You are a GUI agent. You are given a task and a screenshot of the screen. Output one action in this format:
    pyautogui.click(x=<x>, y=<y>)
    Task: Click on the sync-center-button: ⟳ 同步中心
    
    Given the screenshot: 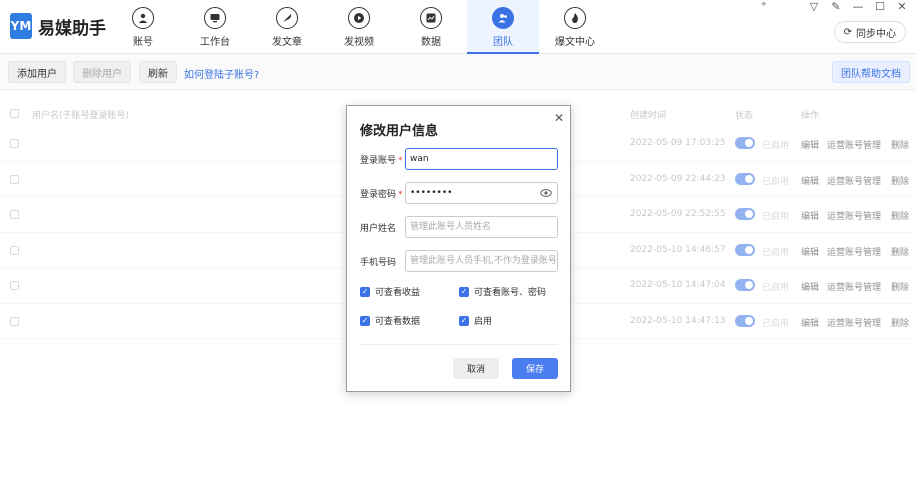 What is the action you would take?
    pyautogui.click(x=869, y=32)
    